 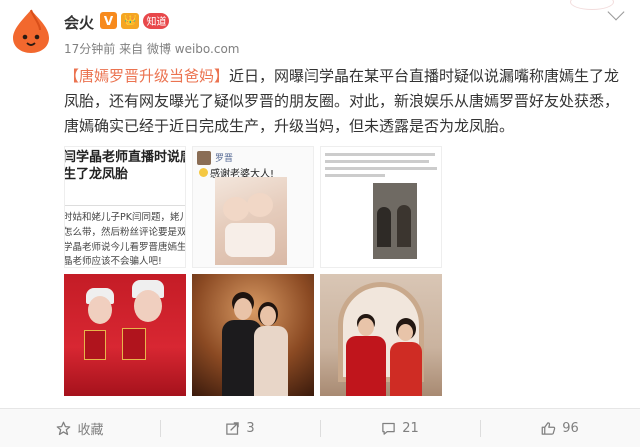 I want to click on comment-icon, so click(x=388, y=428).